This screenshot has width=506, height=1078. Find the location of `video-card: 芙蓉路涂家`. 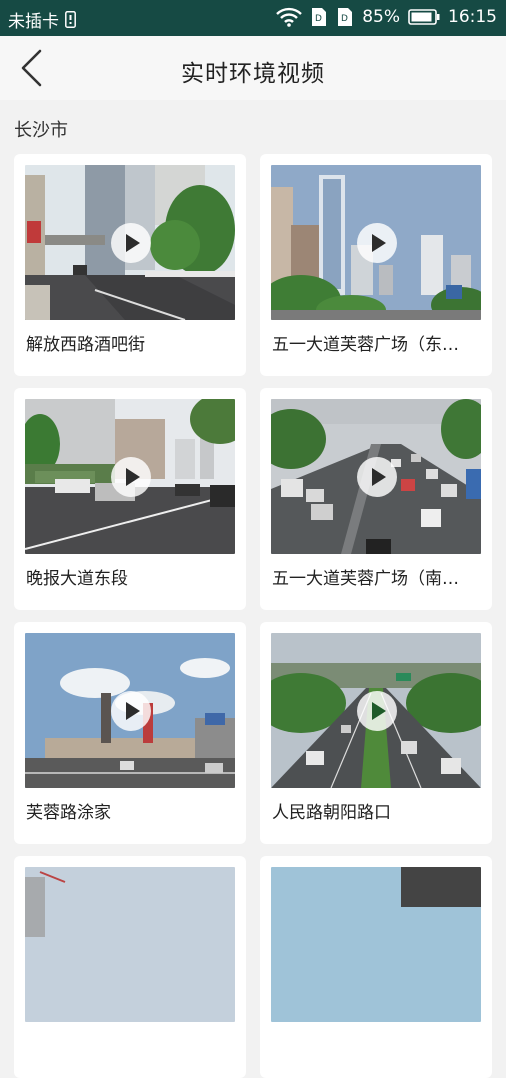

video-card: 芙蓉路涂家 is located at coordinates (130, 733).